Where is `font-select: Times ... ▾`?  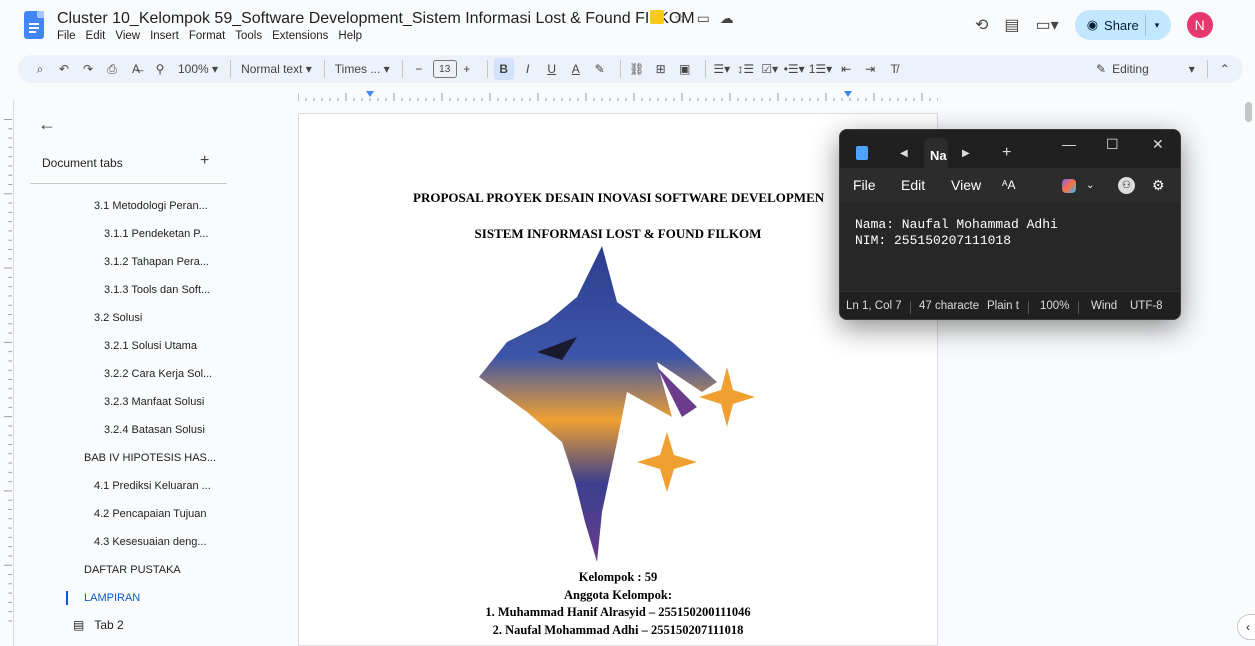
font-select: Times ... ▾ is located at coordinates (362, 69).